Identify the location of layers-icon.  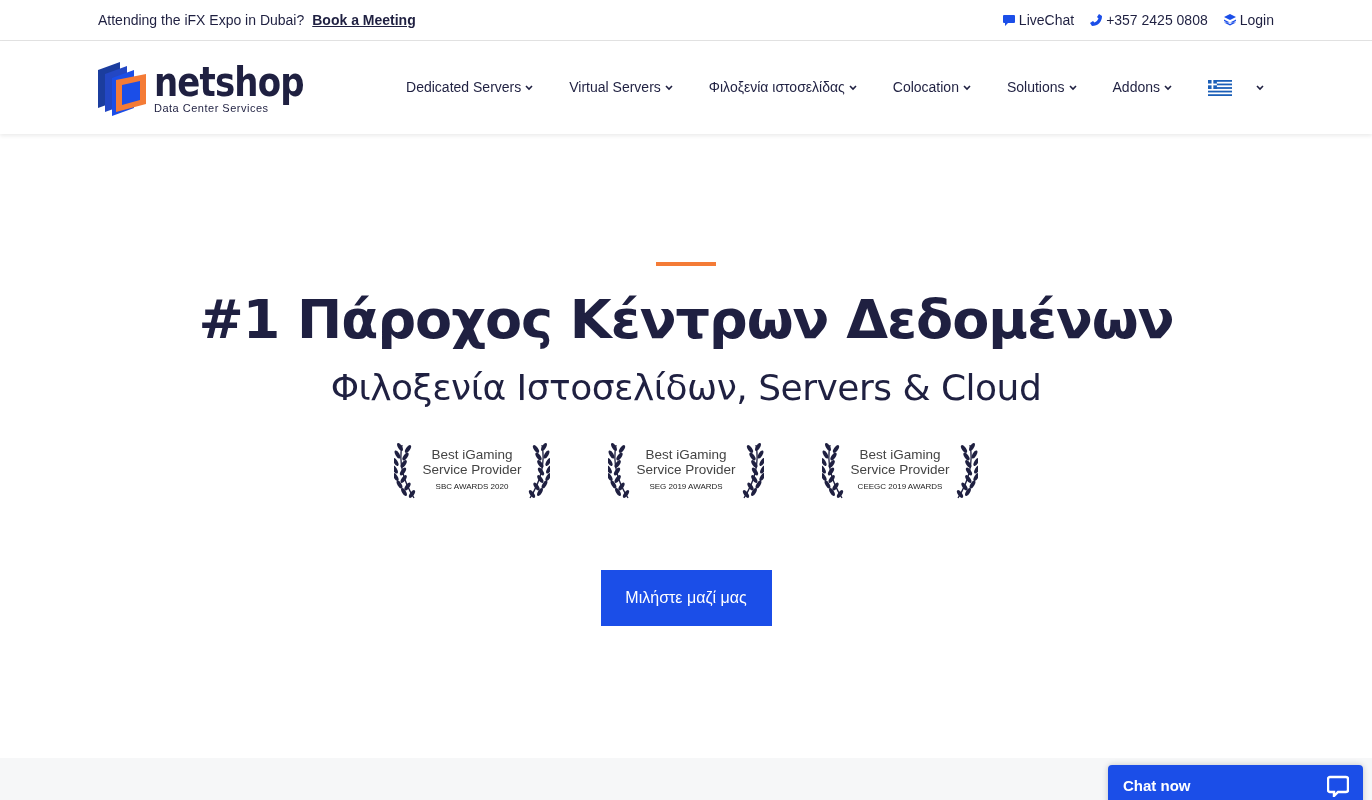
(1229, 20).